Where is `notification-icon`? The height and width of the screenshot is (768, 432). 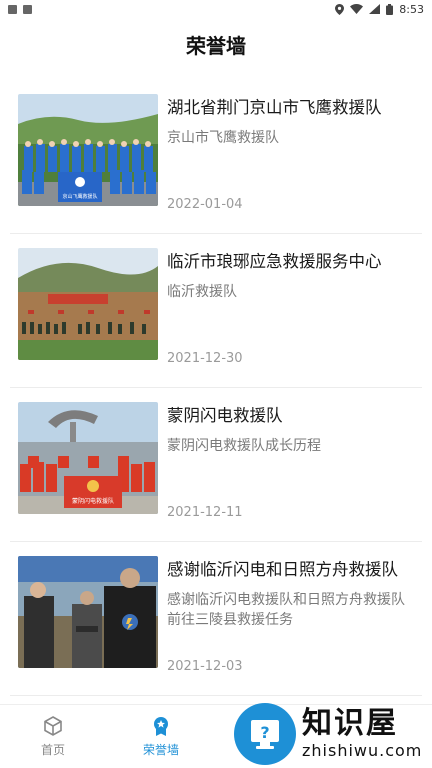
notification-icon is located at coordinates (12, 9).